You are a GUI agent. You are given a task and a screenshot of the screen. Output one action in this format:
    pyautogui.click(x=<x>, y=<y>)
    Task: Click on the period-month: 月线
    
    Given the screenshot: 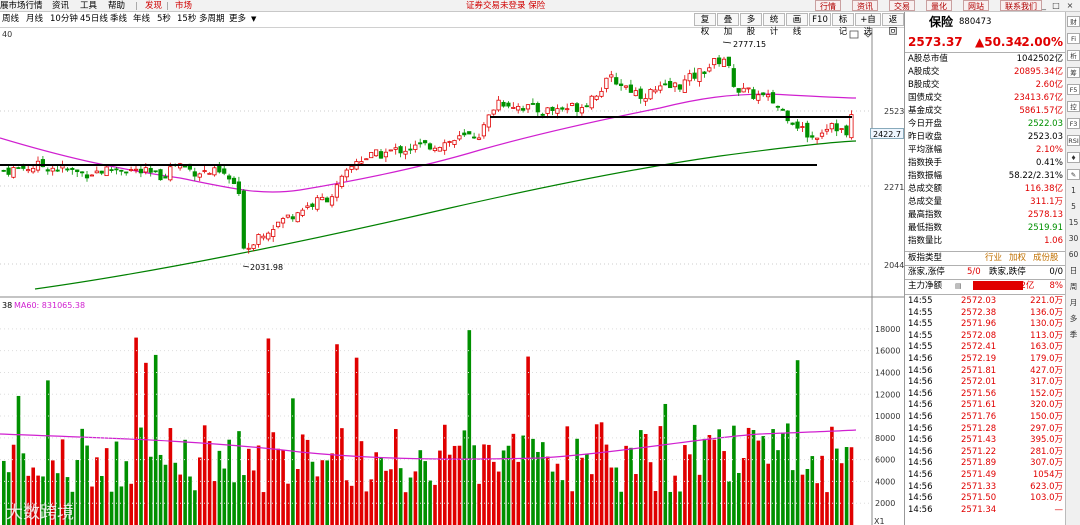 What is the action you would take?
    pyautogui.click(x=34, y=19)
    